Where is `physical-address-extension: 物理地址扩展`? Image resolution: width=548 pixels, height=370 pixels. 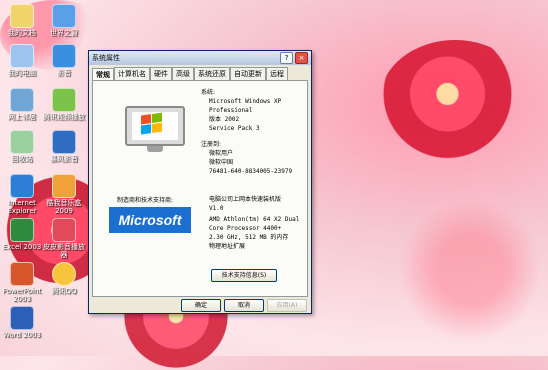
physical-address-extension: 物理地址扩展 is located at coordinates (227, 246).